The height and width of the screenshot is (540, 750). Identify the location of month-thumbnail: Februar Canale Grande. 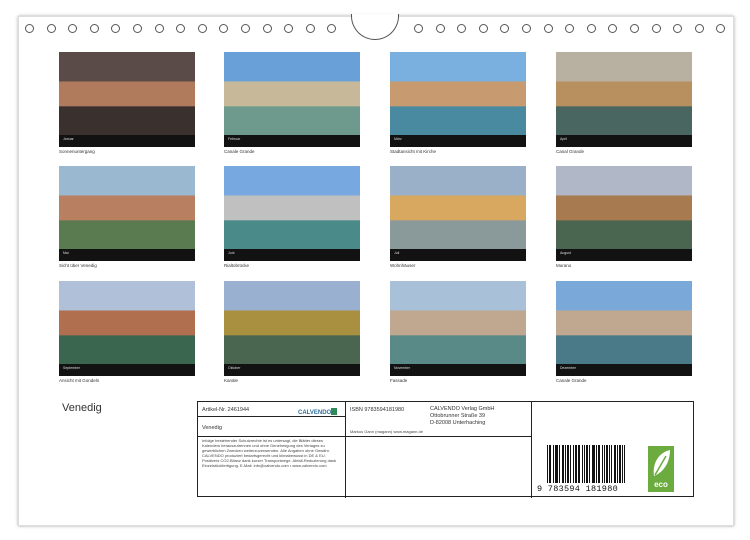
(292, 103).